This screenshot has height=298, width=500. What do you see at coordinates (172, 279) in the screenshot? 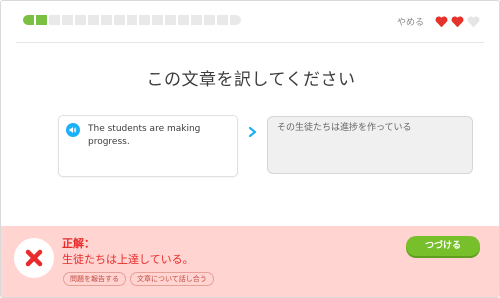
I see `discuss-sentence-button: 文章について話し合う` at bounding box center [172, 279].